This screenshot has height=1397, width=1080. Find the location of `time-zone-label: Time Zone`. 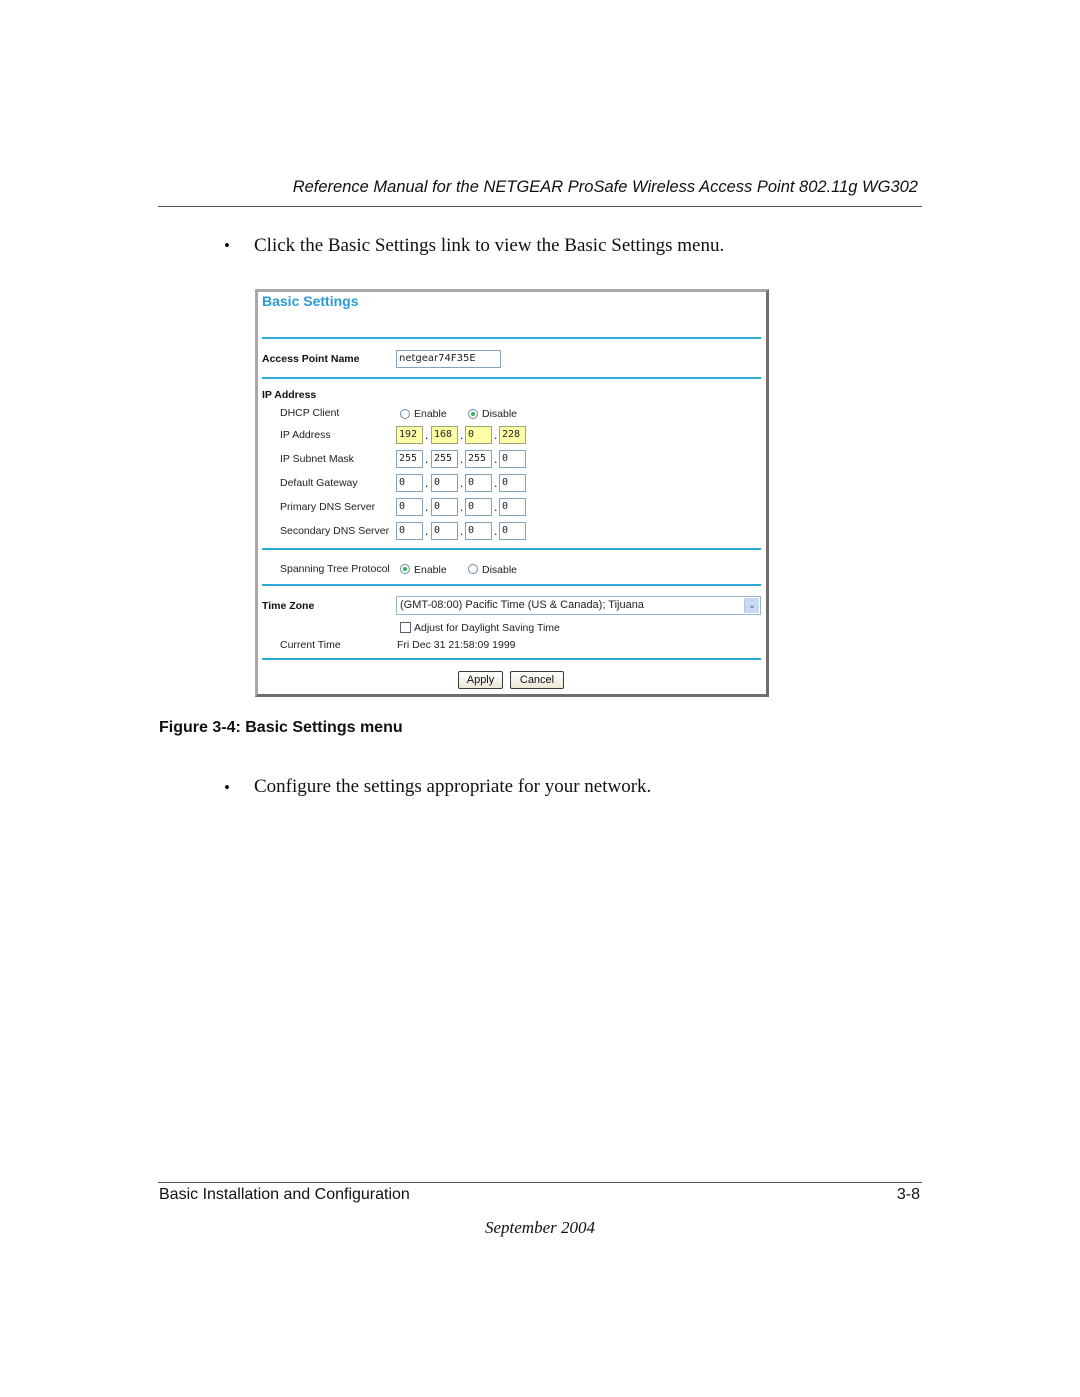

time-zone-label: Time Zone is located at coordinates (288, 606).